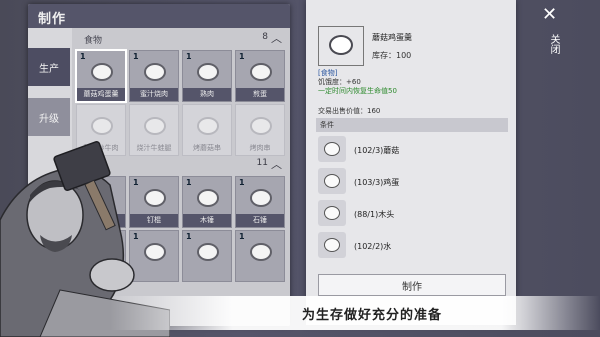  I want to click on water-drop-icon, so click(332, 245).